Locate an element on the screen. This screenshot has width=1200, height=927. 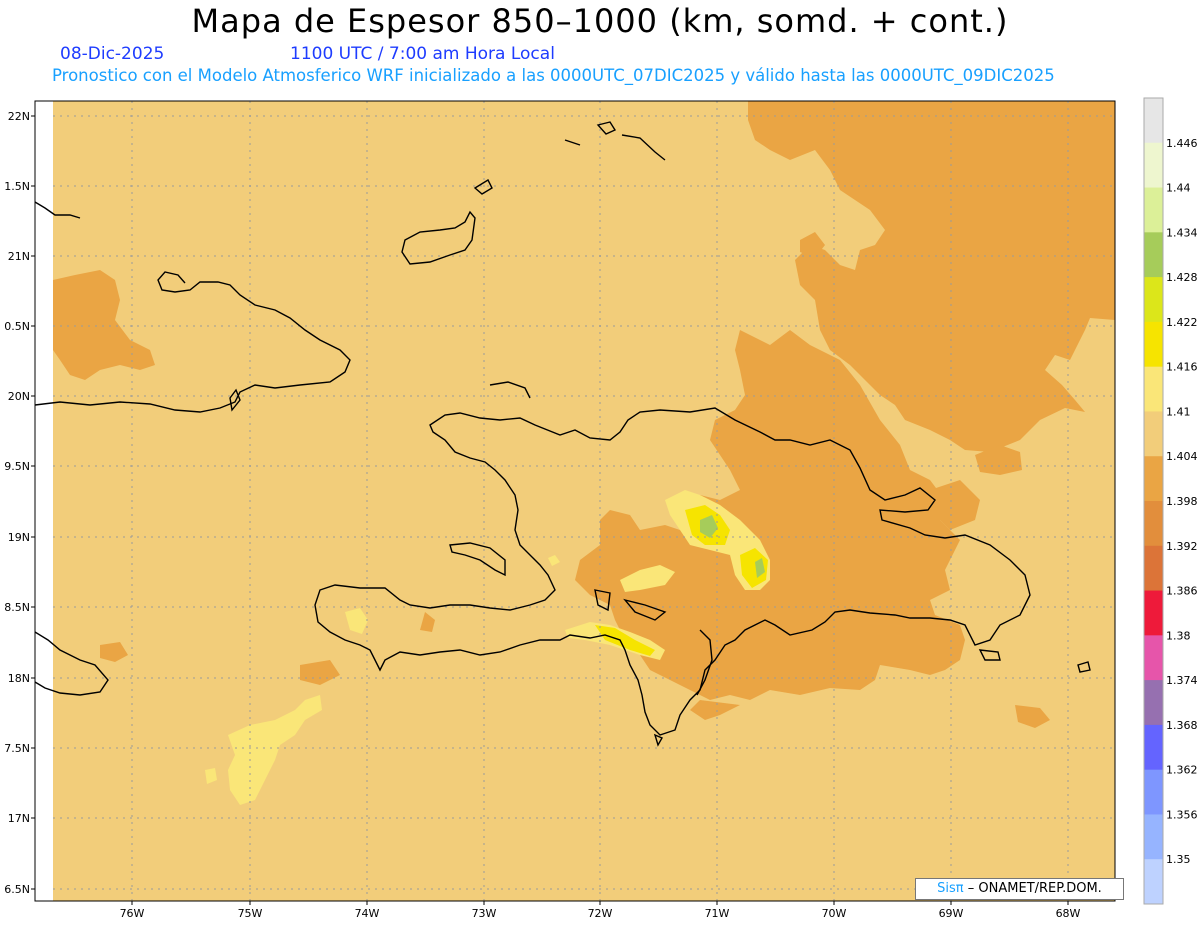
sispi-logo: Sisπ is located at coordinates (950, 888).